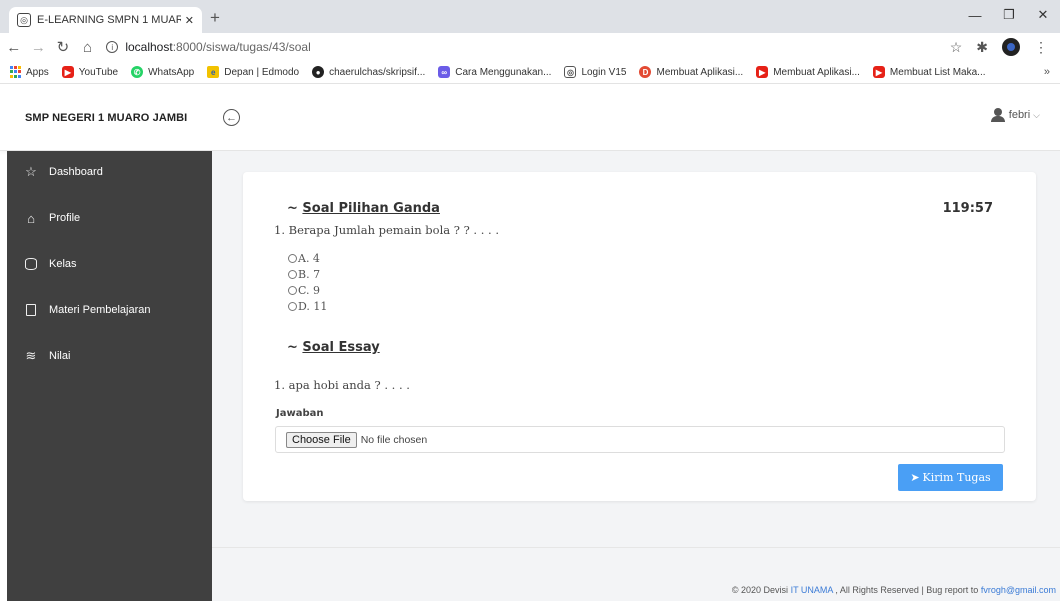 This screenshot has width=1060, height=601. What do you see at coordinates (215, 18) in the screenshot?
I see `new-tab-icon: +` at bounding box center [215, 18].